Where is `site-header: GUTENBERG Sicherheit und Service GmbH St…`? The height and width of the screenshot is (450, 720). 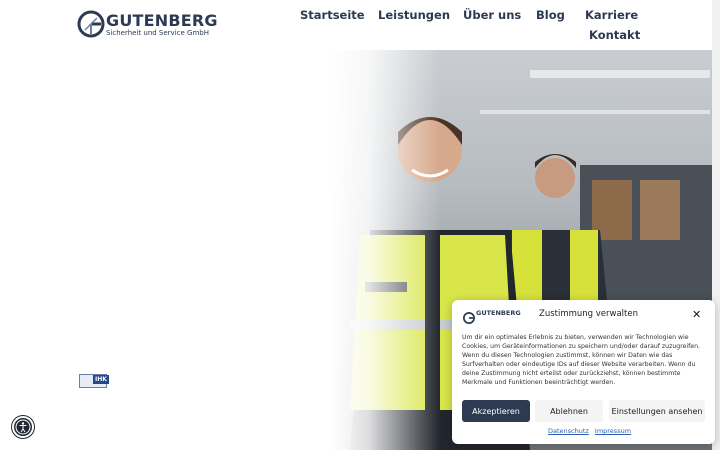
site-header: GUTENBERG Sicherheit und Service GmbH St… is located at coordinates (356, 25).